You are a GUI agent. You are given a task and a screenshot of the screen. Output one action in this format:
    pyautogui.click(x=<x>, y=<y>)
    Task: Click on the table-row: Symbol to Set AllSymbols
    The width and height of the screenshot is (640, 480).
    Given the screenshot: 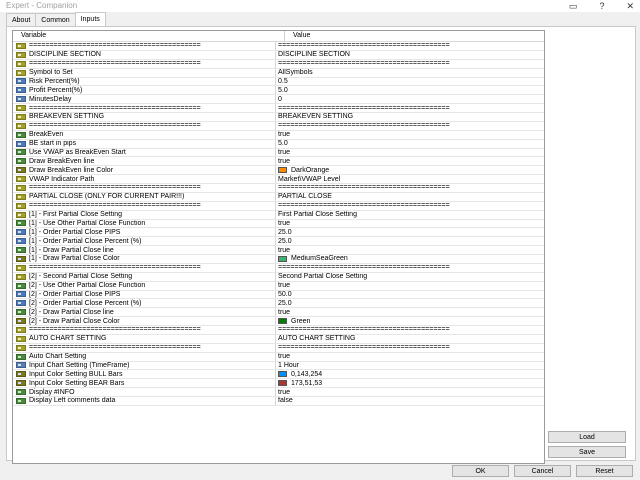 What is the action you would take?
    pyautogui.click(x=278, y=73)
    